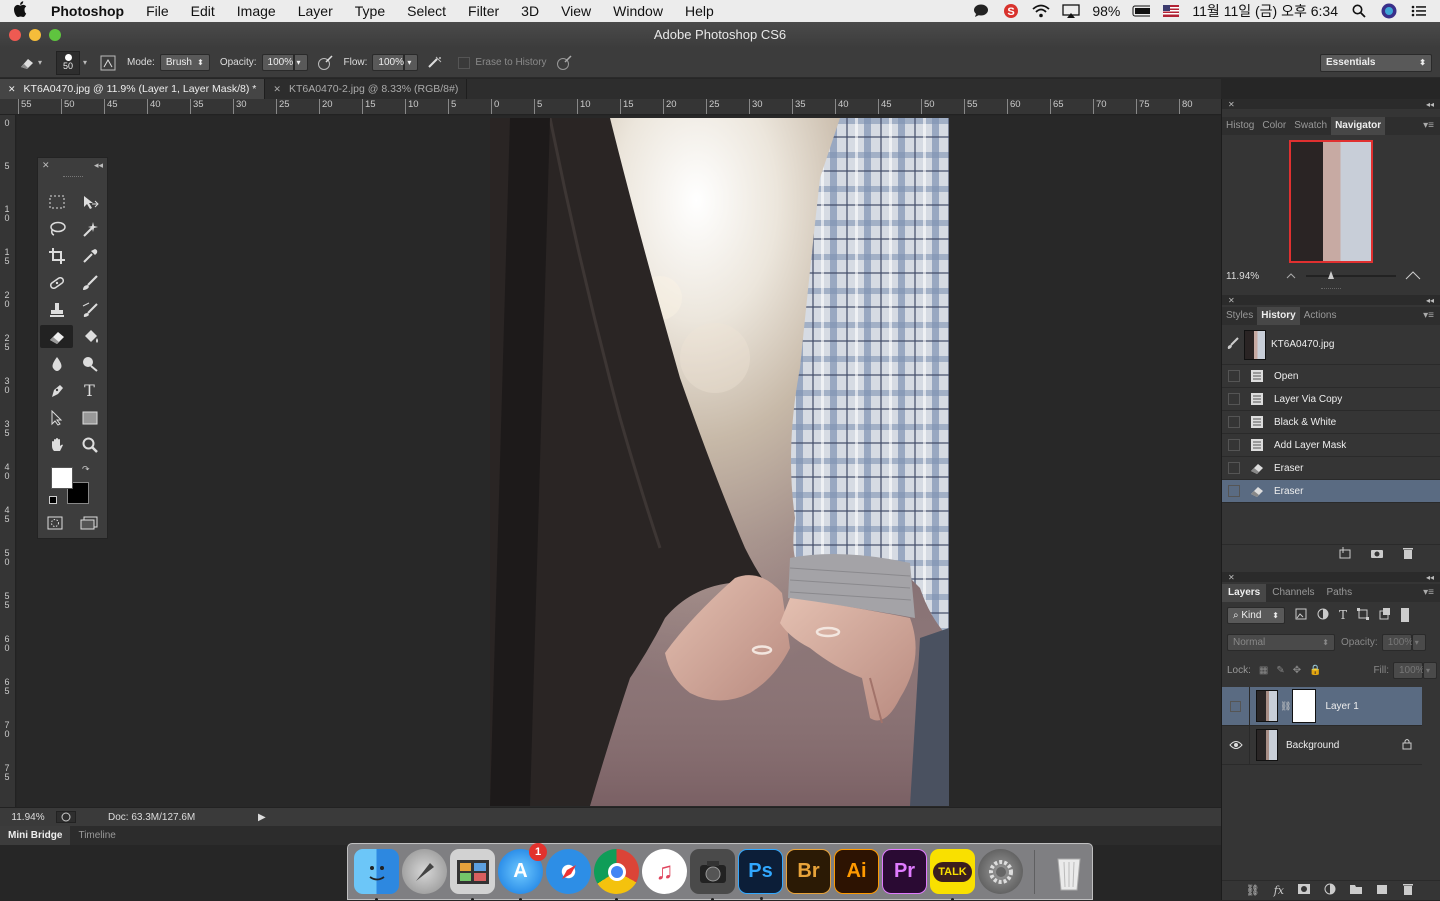 The width and height of the screenshot is (1440, 901). I want to click on clock: 11월 11일 (금) 오후 6:34, so click(1265, 11).